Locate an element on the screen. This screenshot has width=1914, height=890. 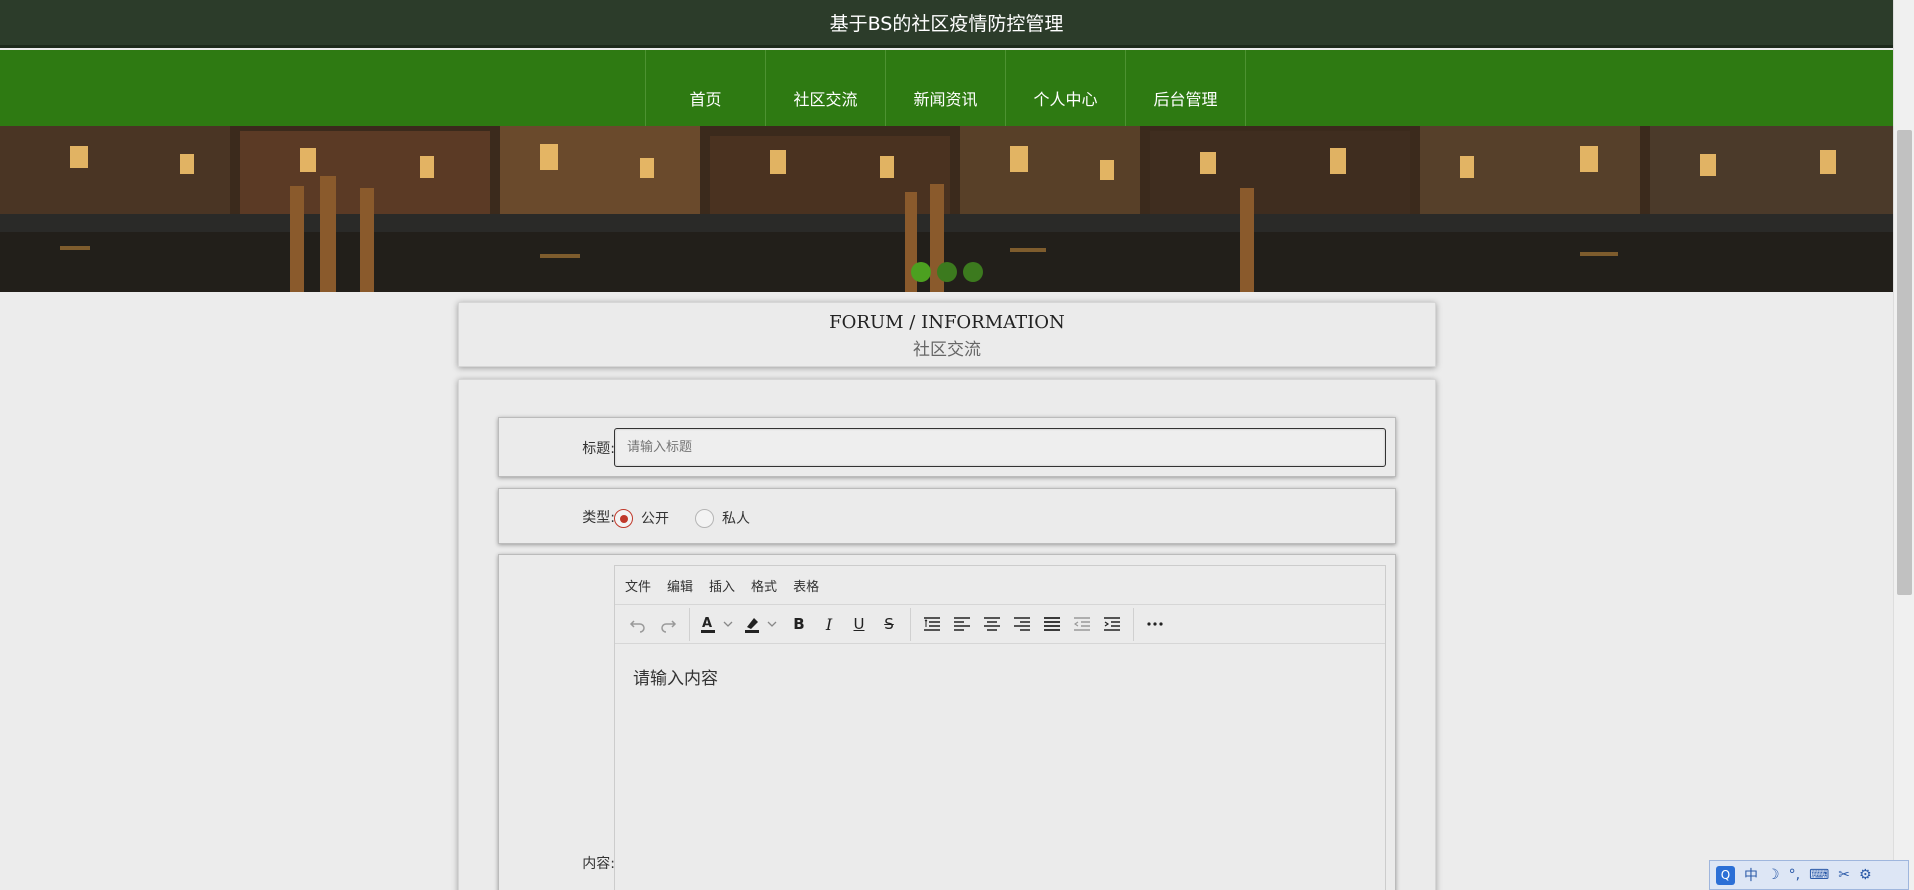
type-radio-private: 私人 is located at coordinates (722, 518).